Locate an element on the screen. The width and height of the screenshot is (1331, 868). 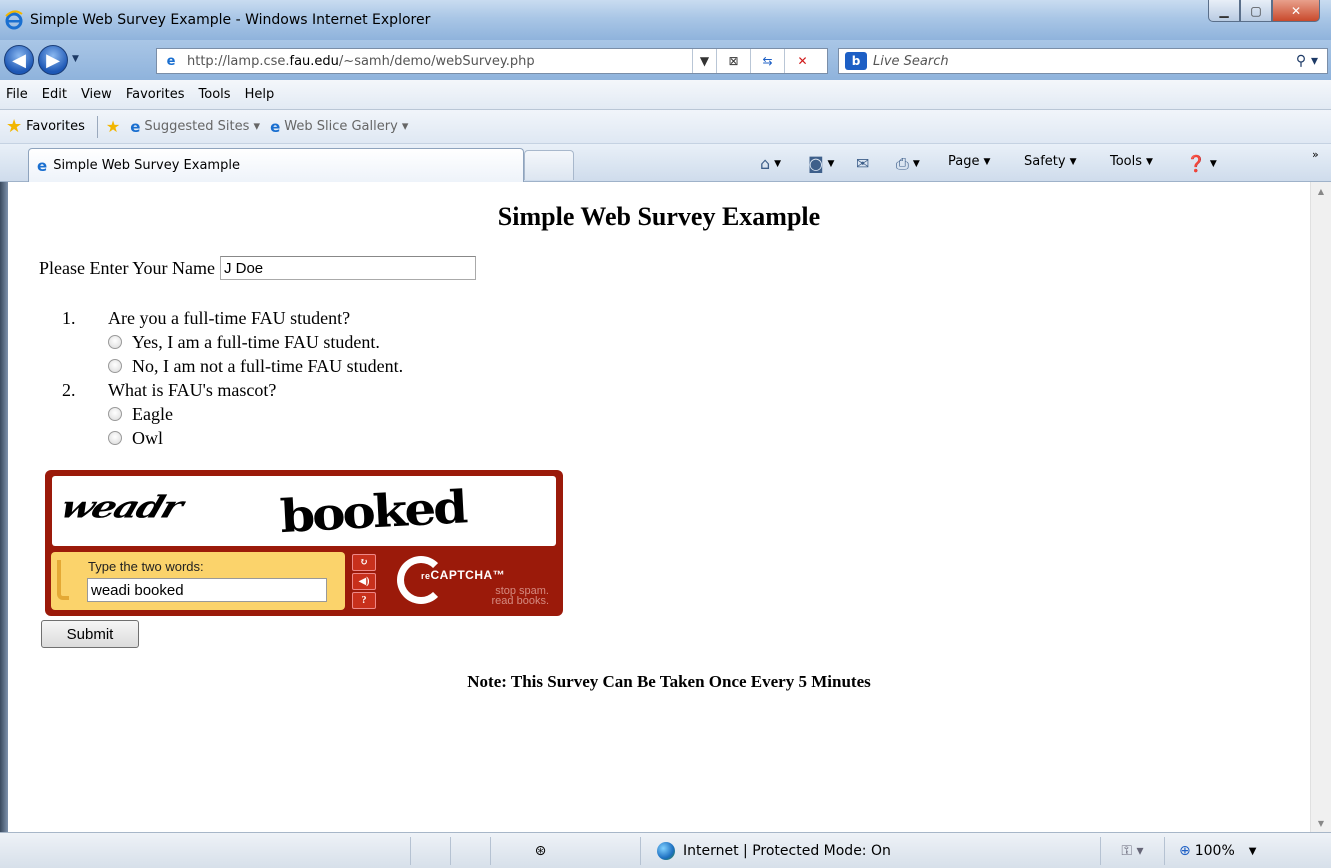
favorites-button: Favorites is located at coordinates (55, 126).